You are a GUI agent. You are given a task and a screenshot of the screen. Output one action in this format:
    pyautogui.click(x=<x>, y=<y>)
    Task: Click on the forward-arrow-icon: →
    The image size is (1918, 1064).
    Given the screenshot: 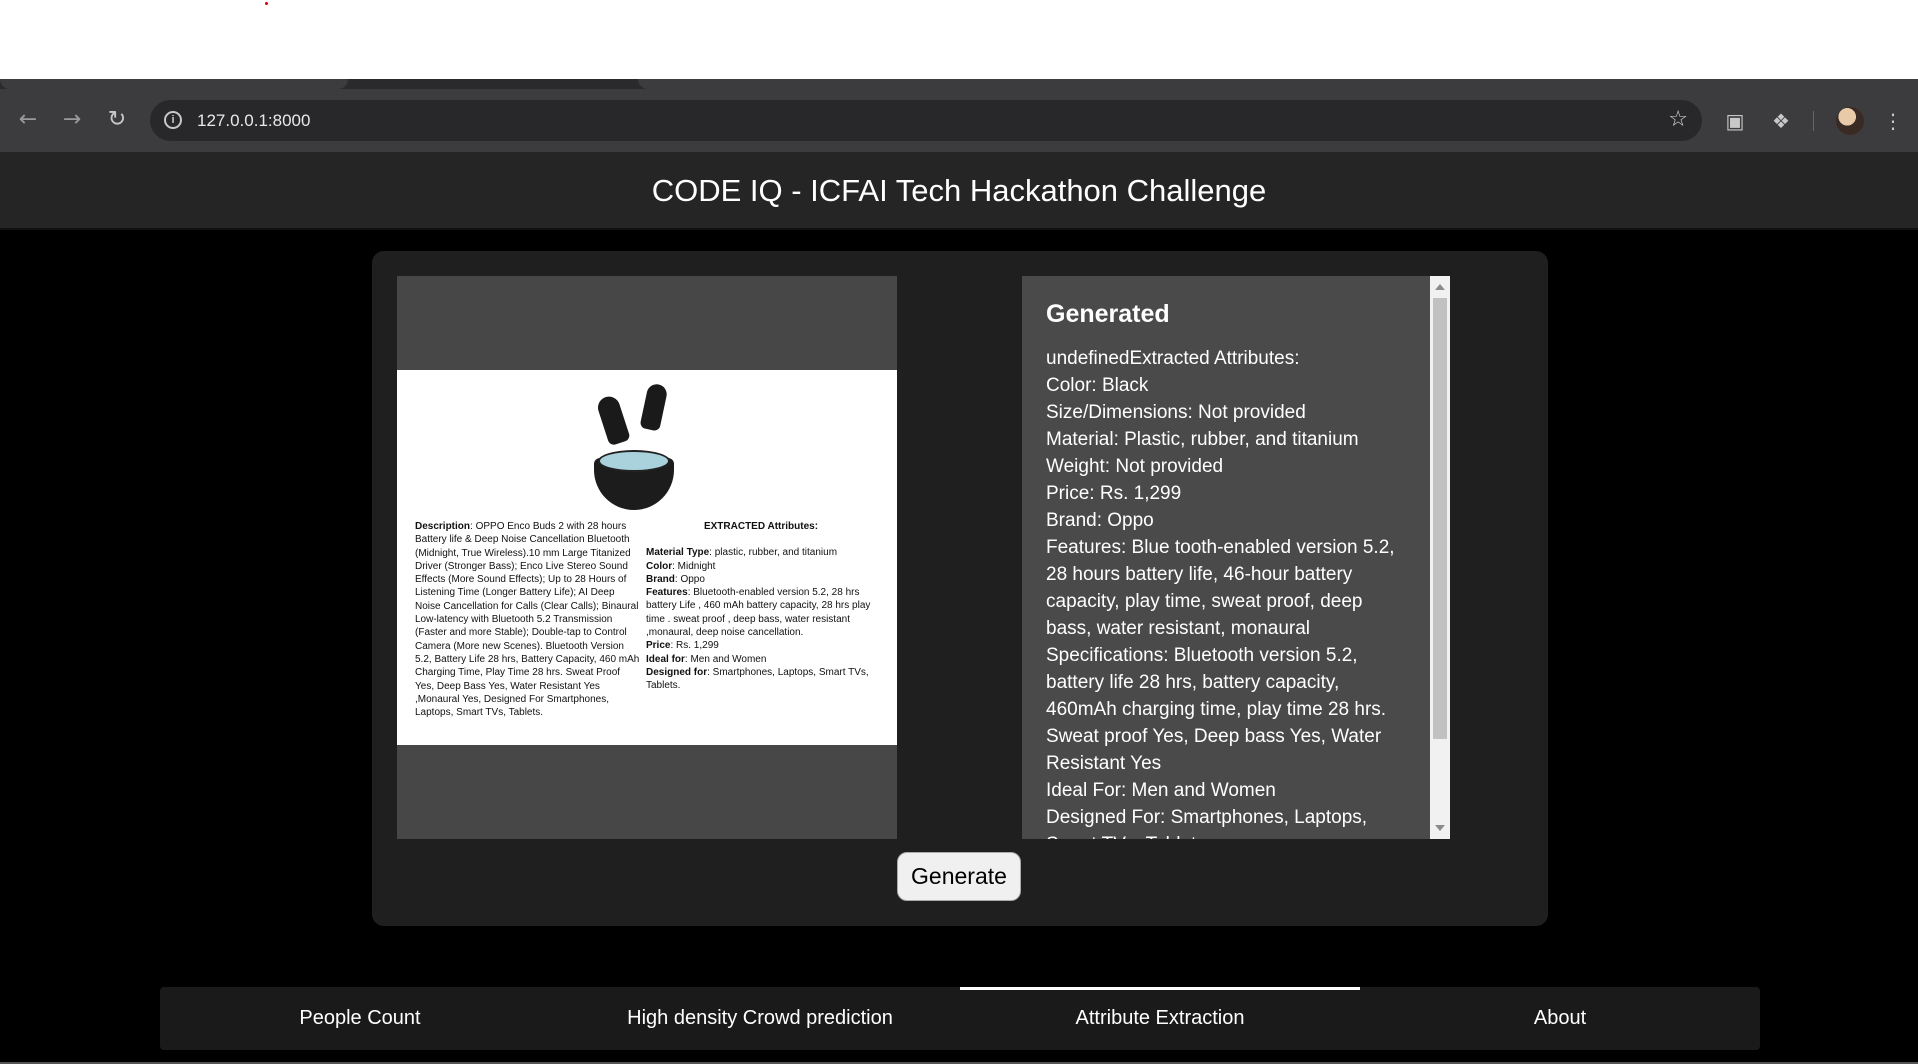 What is the action you would take?
    pyautogui.click(x=72, y=120)
    